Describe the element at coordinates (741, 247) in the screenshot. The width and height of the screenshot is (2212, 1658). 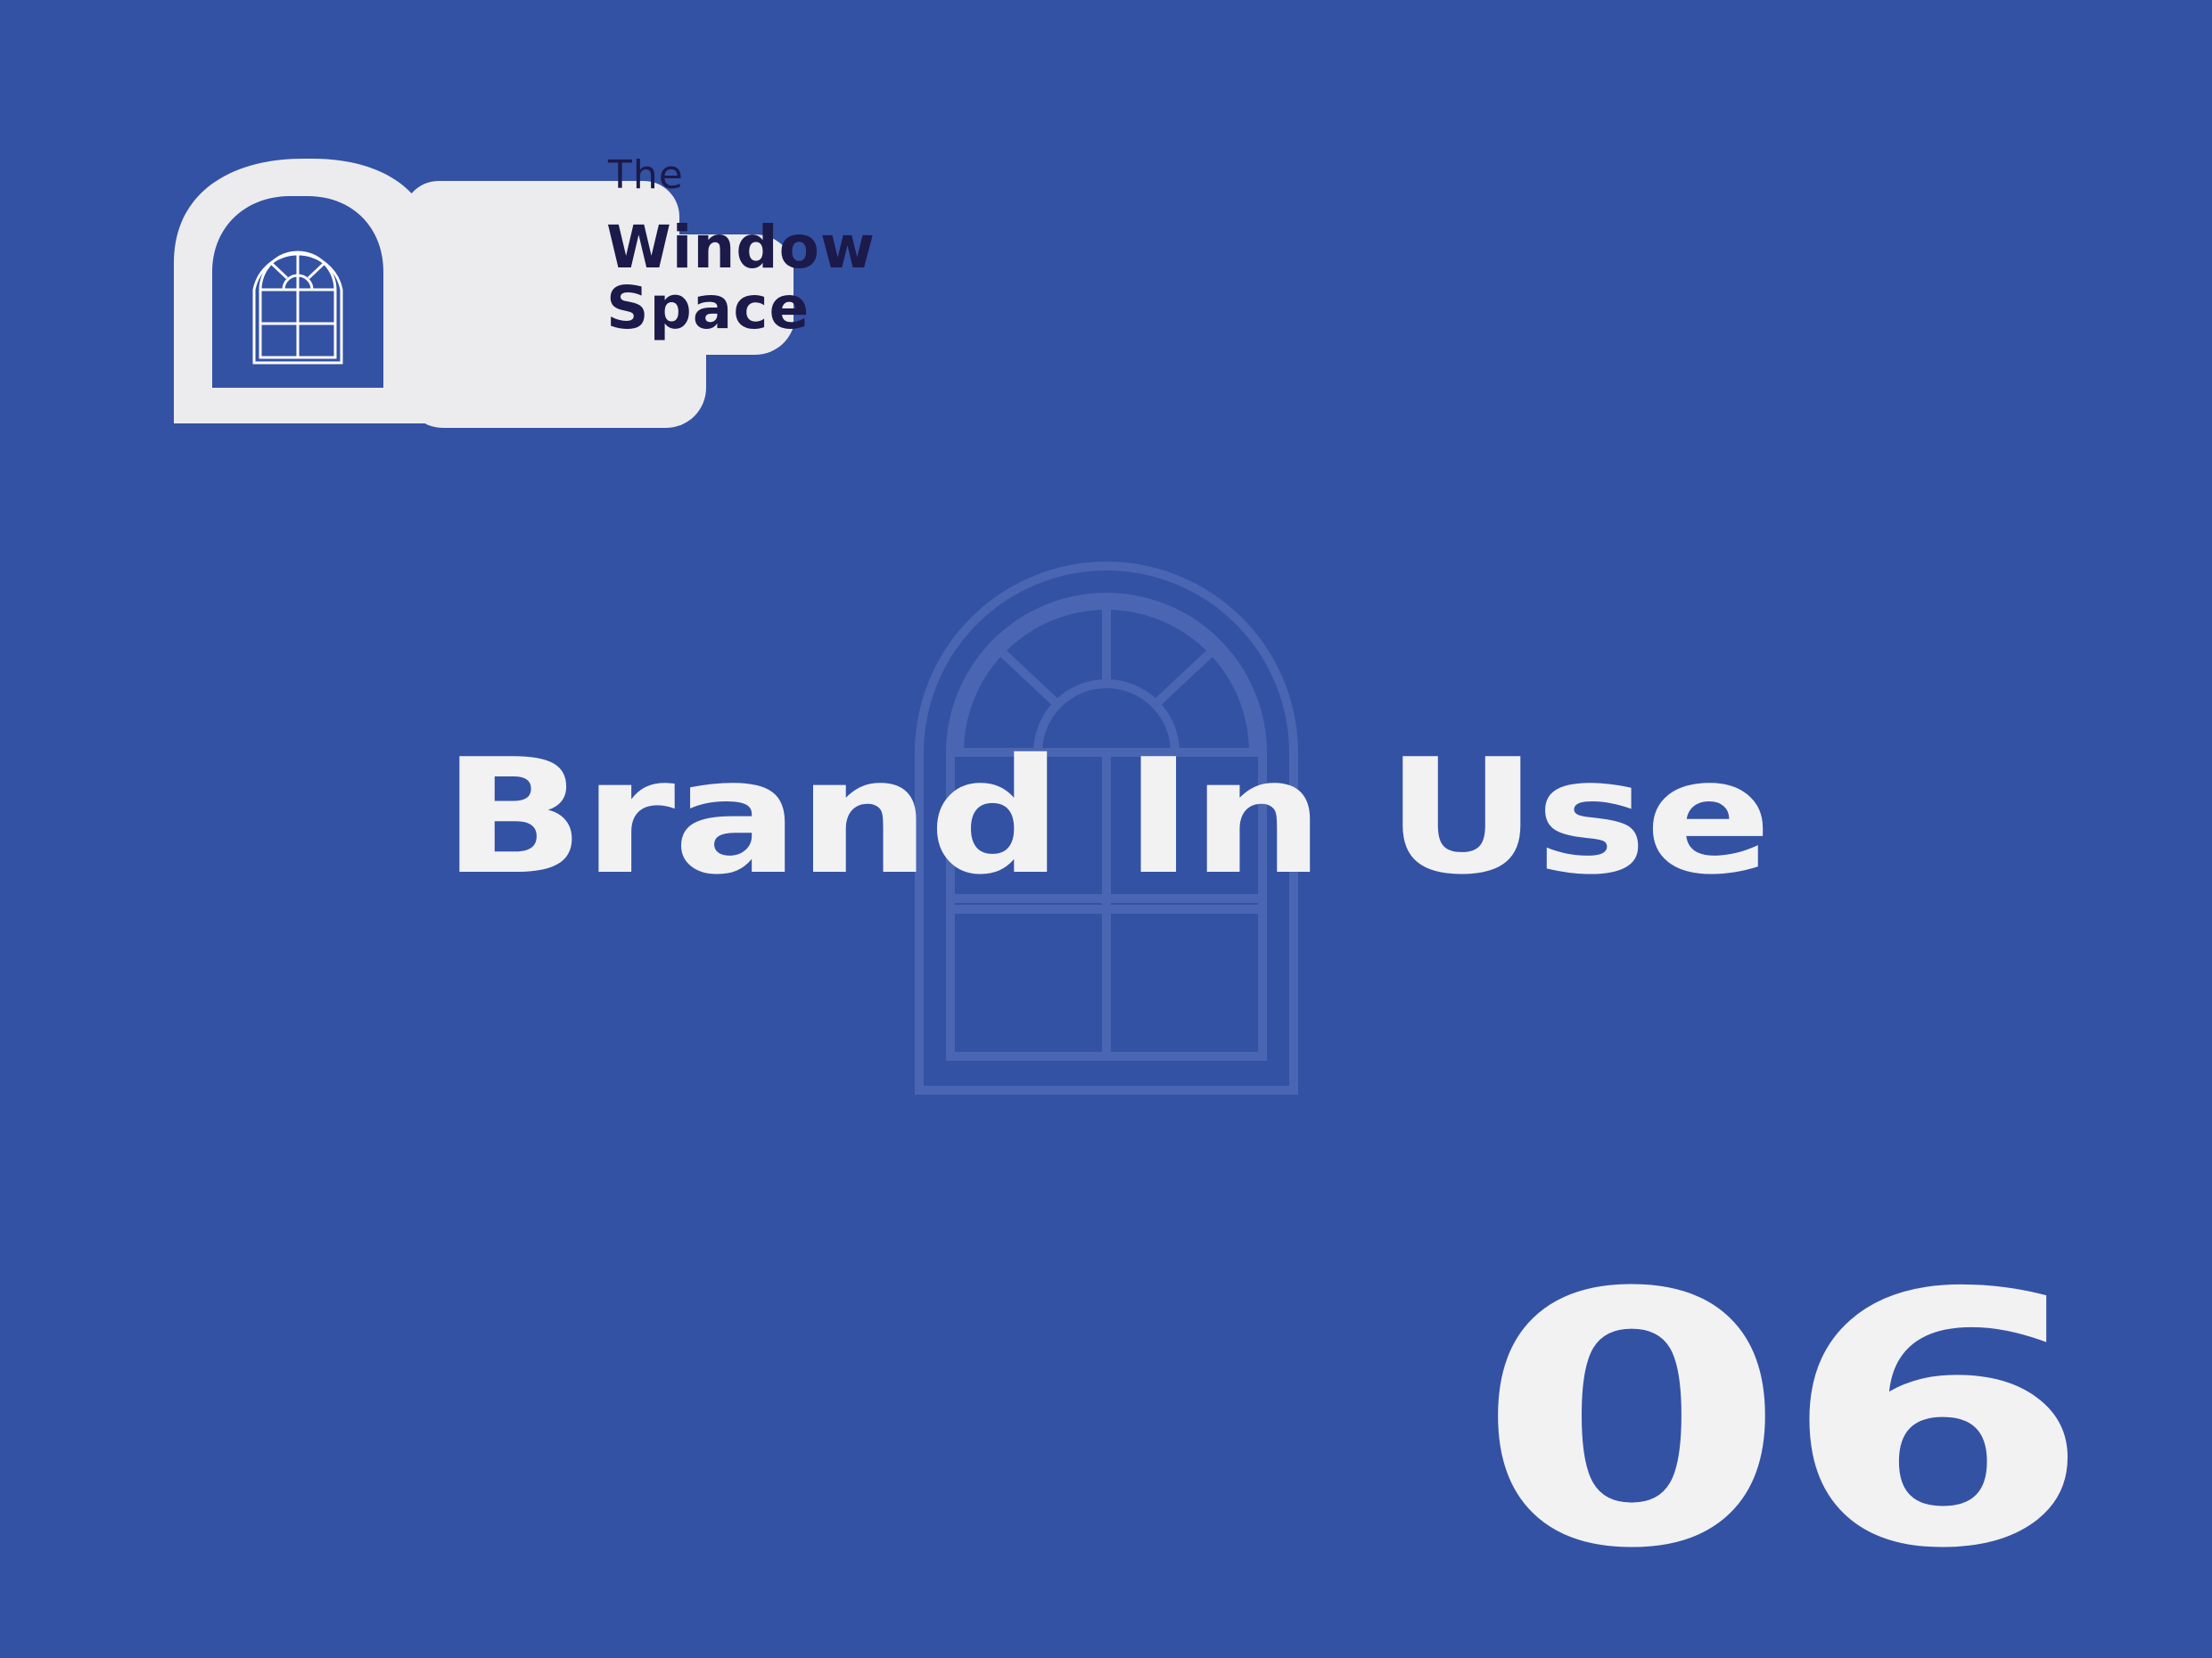
I see `logo-text-window: Window` at that location.